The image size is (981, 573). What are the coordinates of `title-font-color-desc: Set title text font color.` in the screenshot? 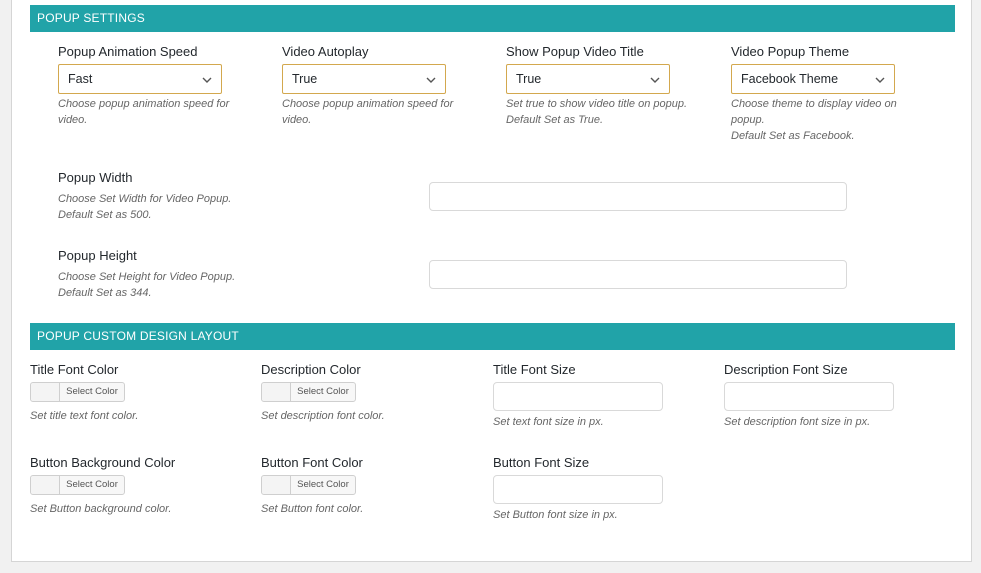 It's located at (84, 416).